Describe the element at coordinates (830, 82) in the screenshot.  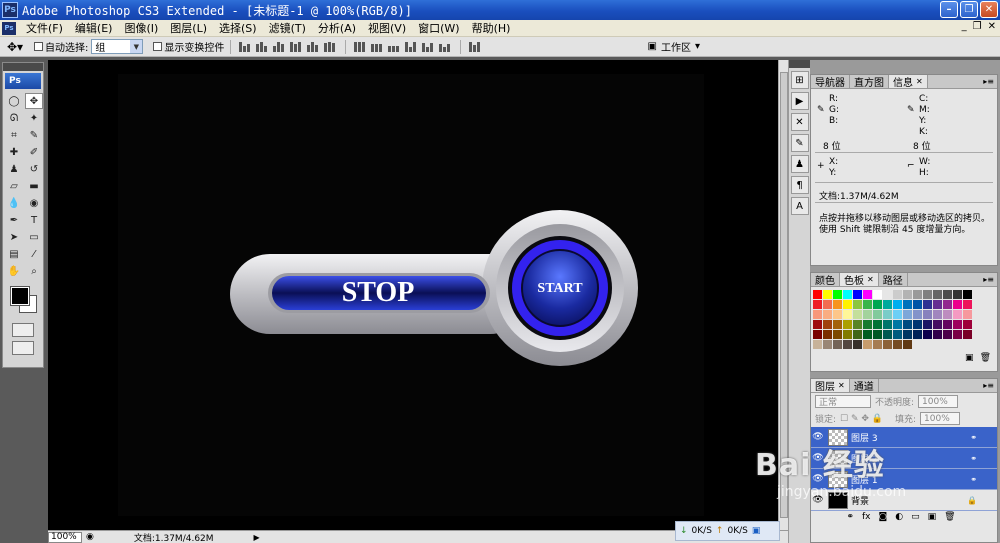
I see `tab-navigator: 导航器` at that location.